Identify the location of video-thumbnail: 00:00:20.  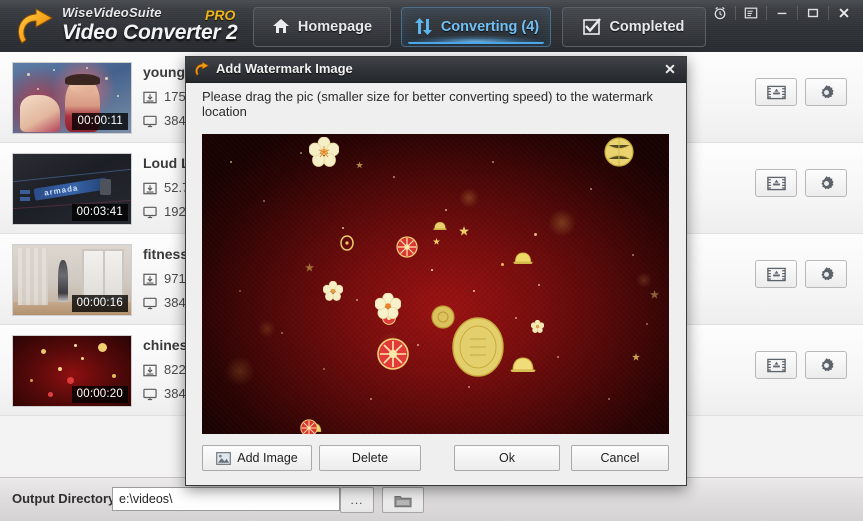
(72, 371).